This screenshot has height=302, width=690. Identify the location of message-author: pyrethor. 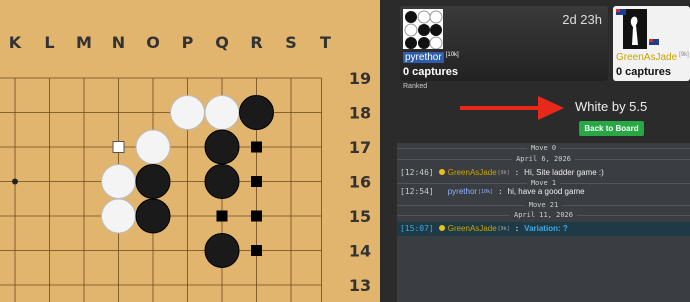
(462, 191).